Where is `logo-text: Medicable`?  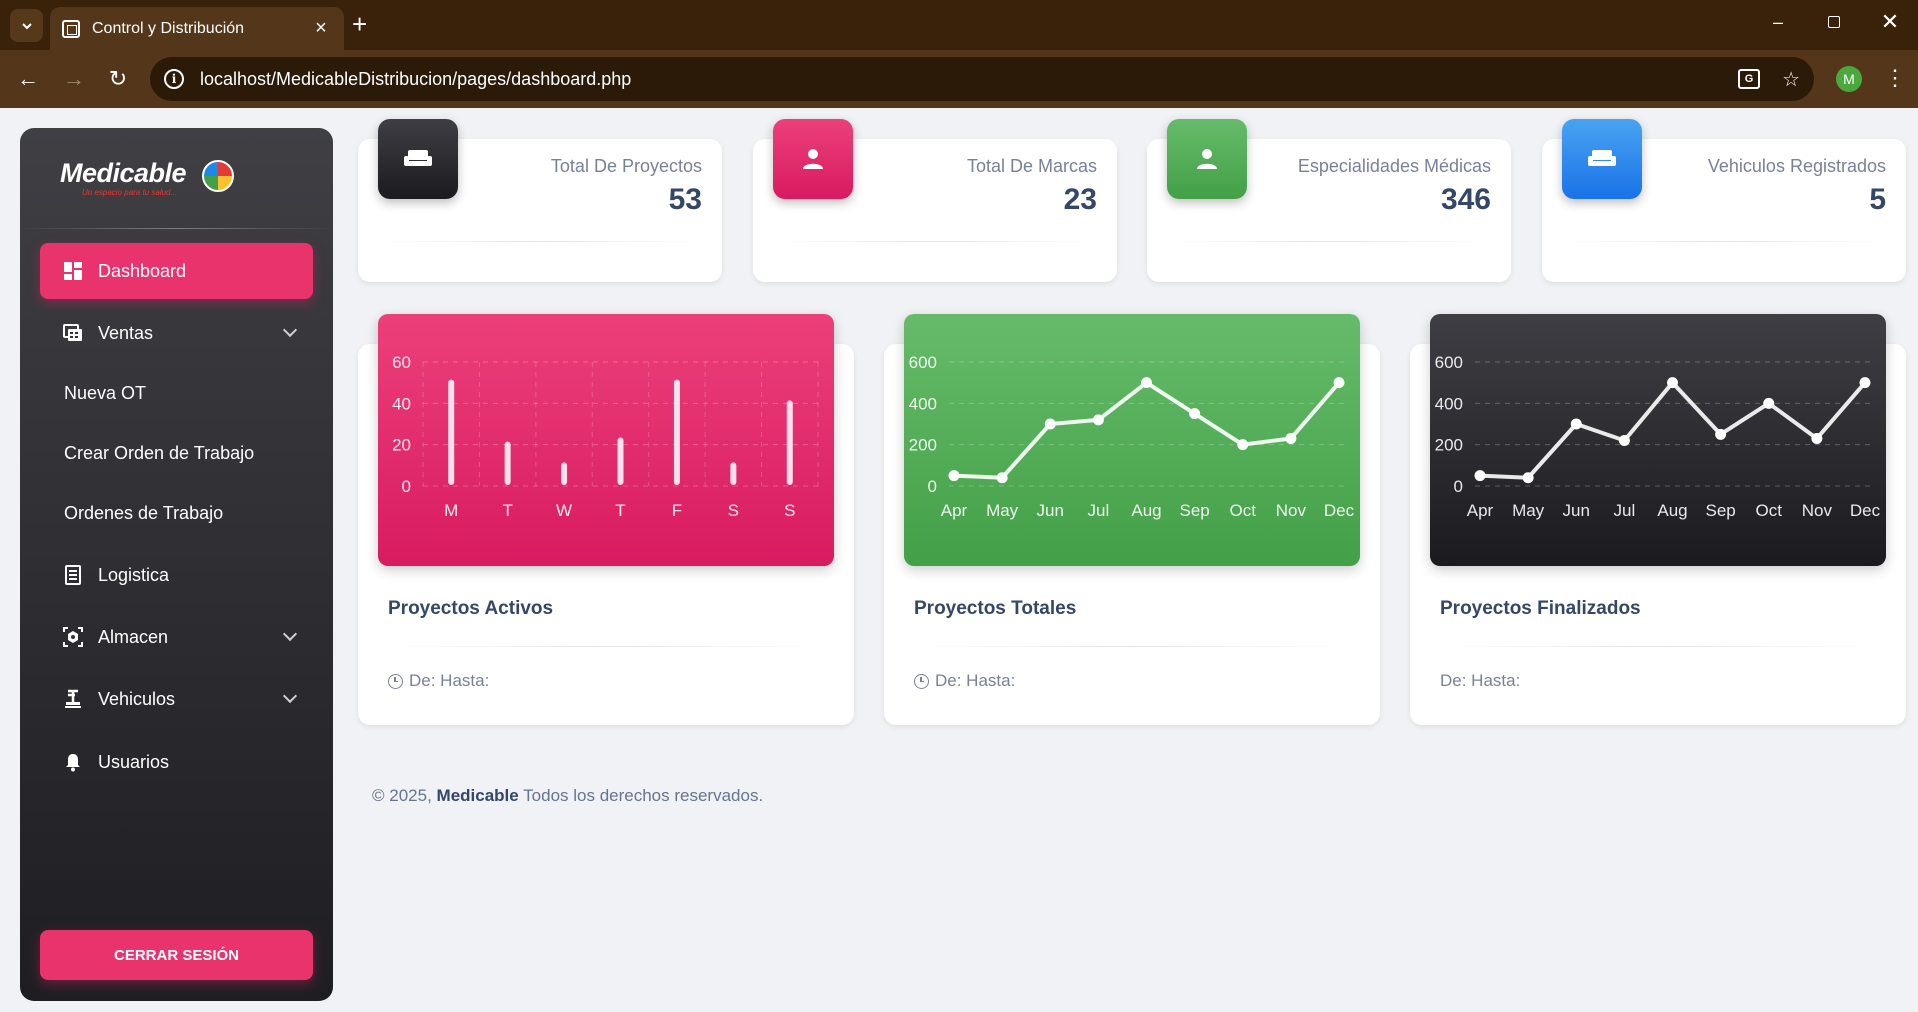 logo-text: Medicable is located at coordinates (123, 173).